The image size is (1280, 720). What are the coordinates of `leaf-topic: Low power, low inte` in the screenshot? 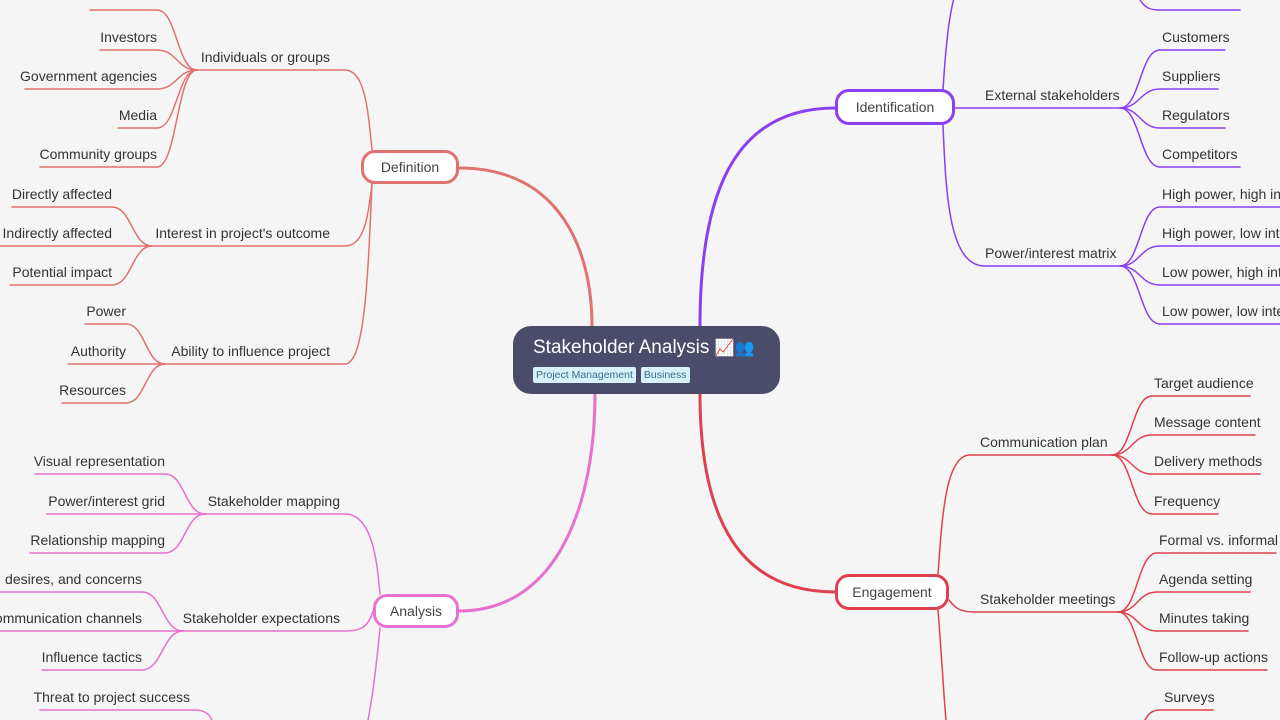 It's located at (1221, 311).